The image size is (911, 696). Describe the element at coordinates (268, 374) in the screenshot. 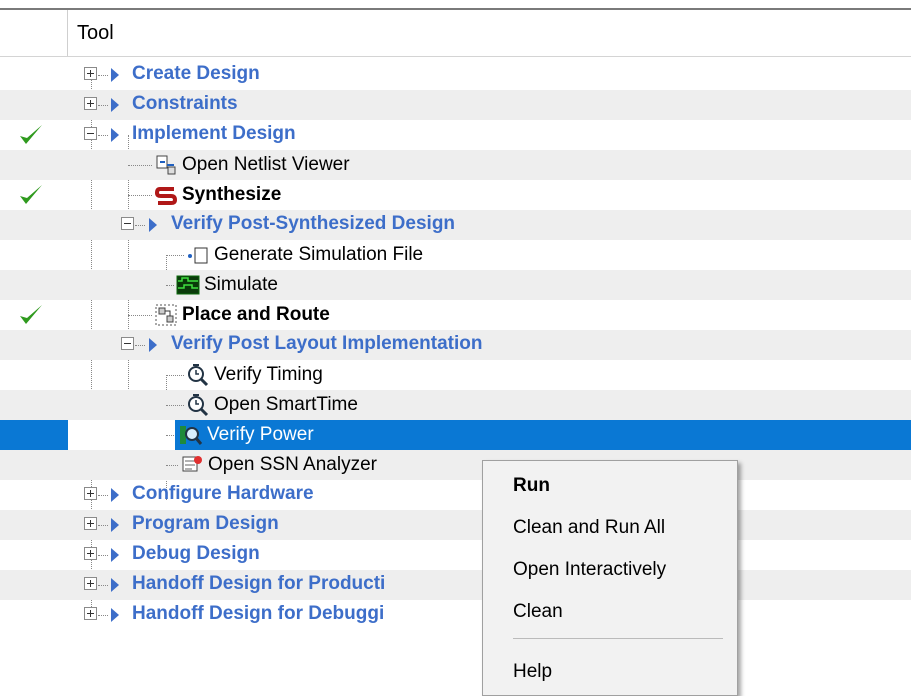

I see `tool-label: Verify Timing` at that location.